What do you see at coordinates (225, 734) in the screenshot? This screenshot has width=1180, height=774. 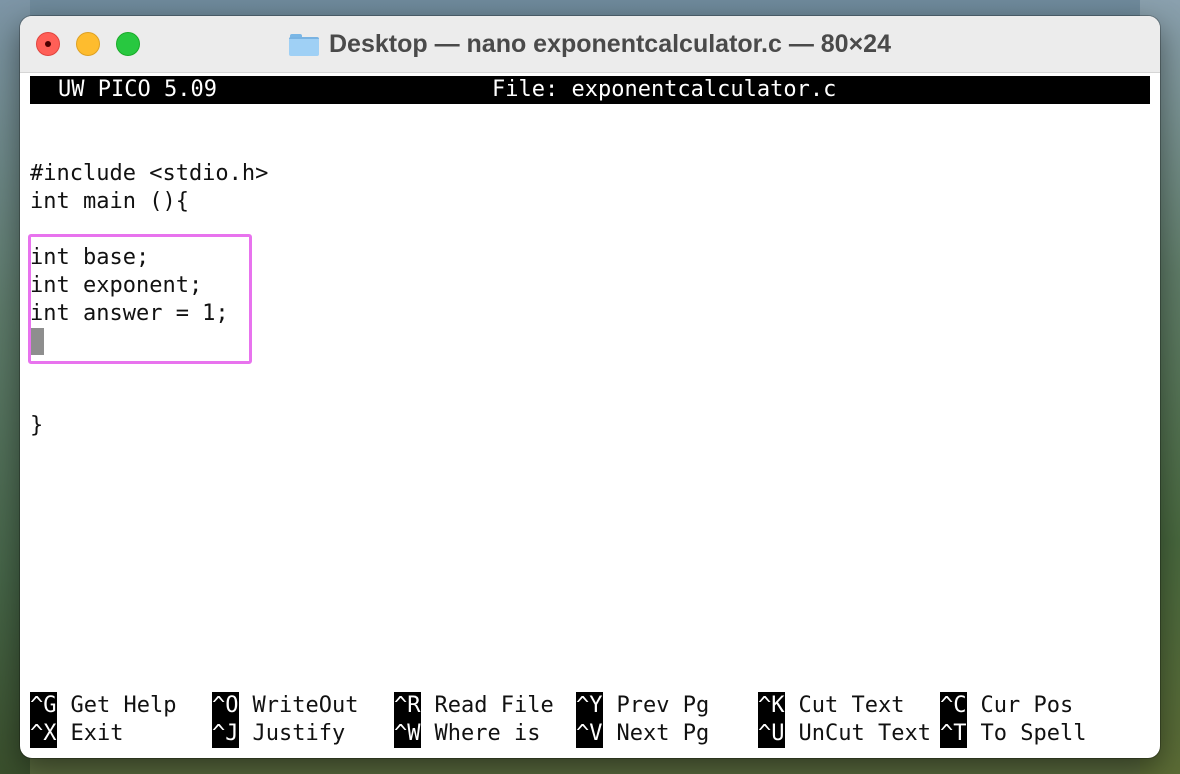 I see `shortcut-key: ^J` at bounding box center [225, 734].